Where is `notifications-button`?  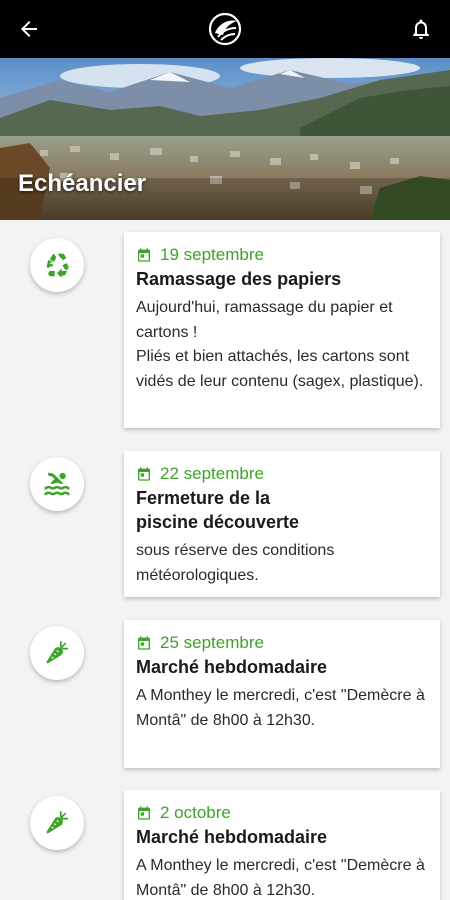
notifications-button is located at coordinates (421, 29).